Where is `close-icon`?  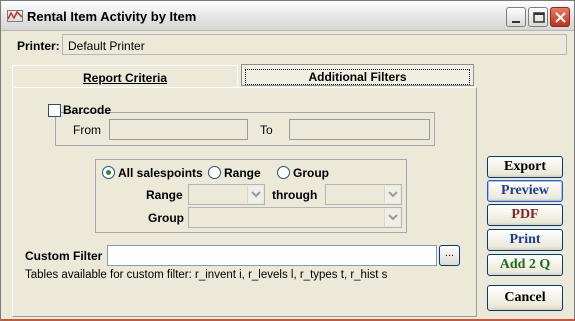
close-icon is located at coordinates (560, 17).